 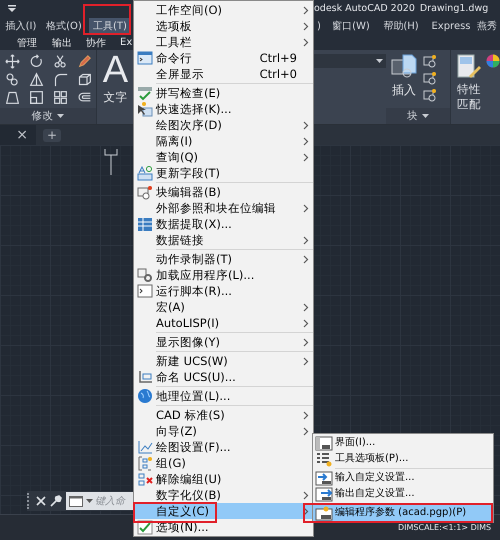 I want to click on text-tool-label: 文字, so click(x=115, y=97).